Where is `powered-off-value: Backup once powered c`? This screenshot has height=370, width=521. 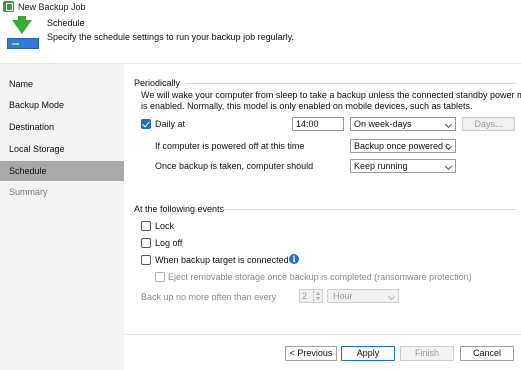
powered-off-value: Backup once powered c is located at coordinates (402, 146).